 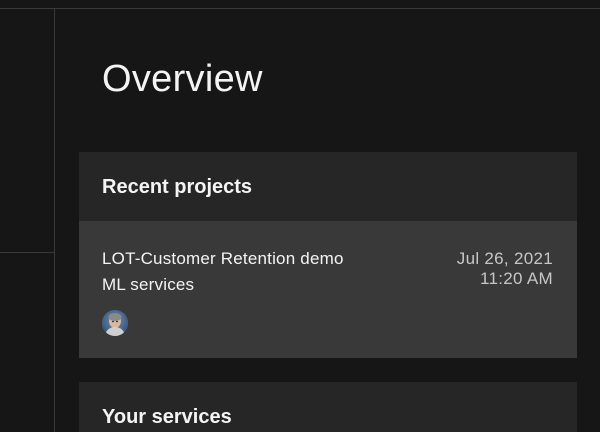 I want to click on project-name: LOT-Customer Retention demo, so click(x=223, y=258).